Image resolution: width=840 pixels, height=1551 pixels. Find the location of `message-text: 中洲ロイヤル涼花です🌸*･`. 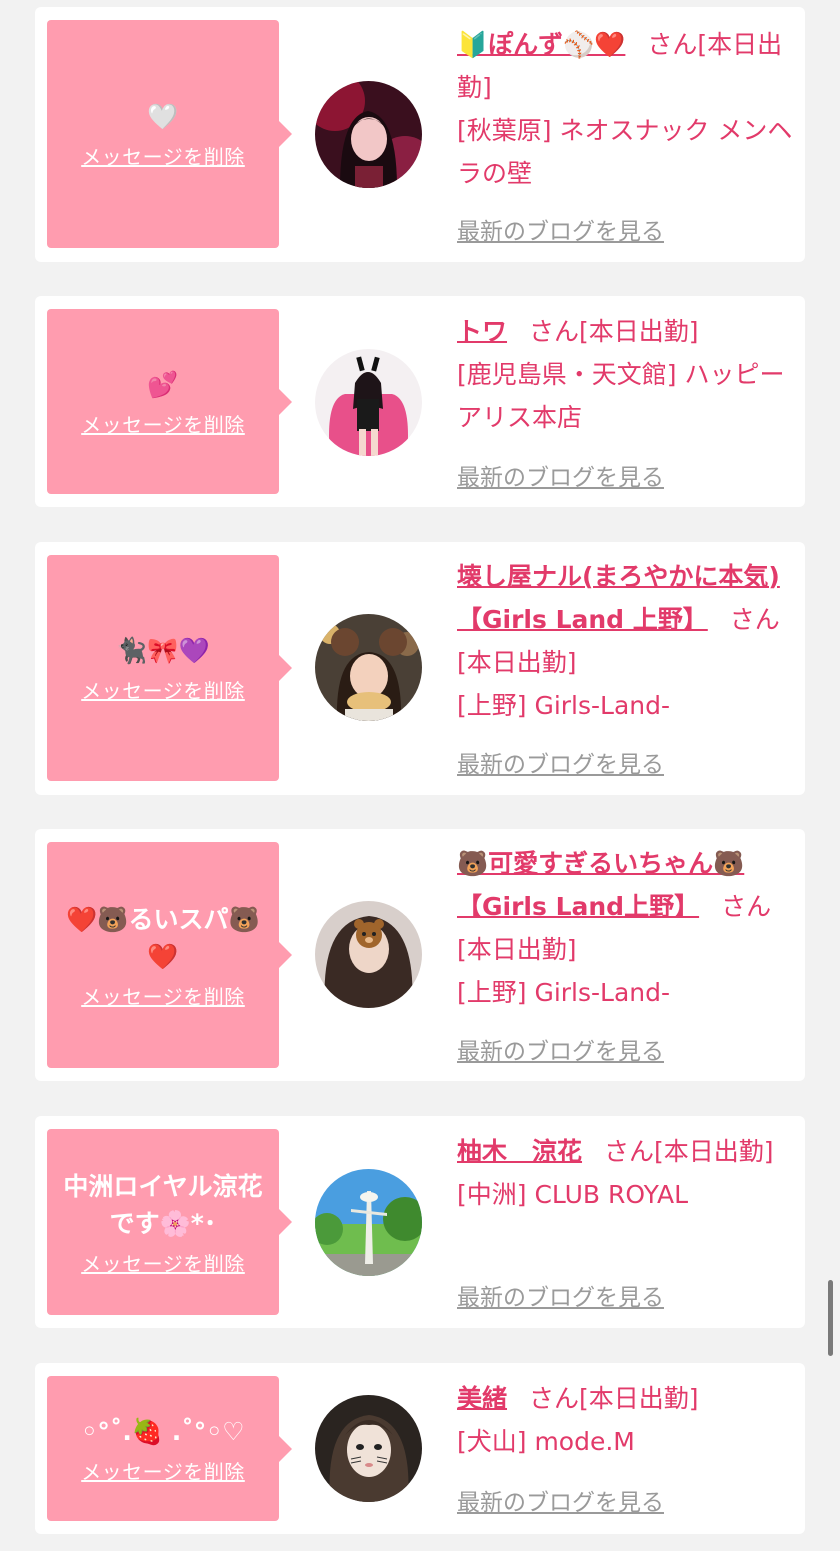

message-text: 中洲ロイヤル涼花です🌸*･ is located at coordinates (163, 1204).